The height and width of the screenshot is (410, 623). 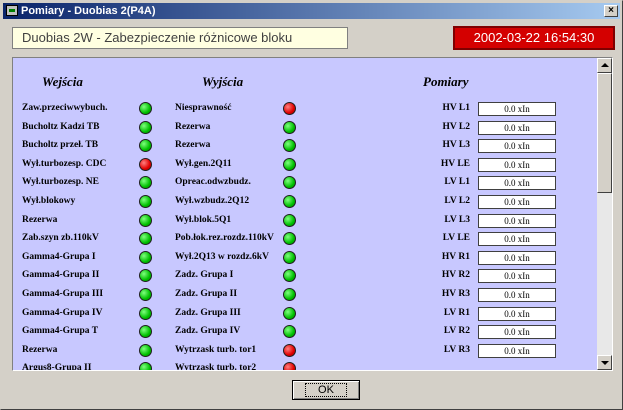 What do you see at coordinates (216, 367) in the screenshot?
I see `output-label: Wytrzask turb. tor2` at bounding box center [216, 367].